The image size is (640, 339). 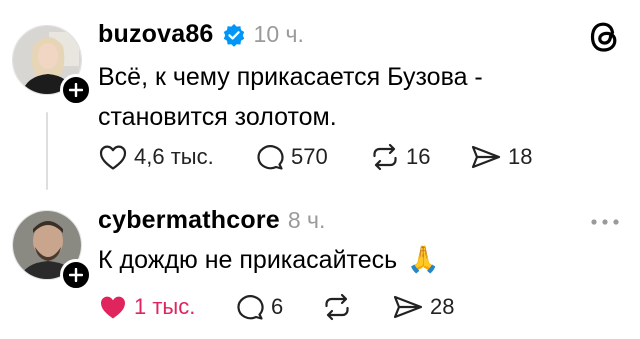 I want to click on more-icon, so click(x=605, y=222).